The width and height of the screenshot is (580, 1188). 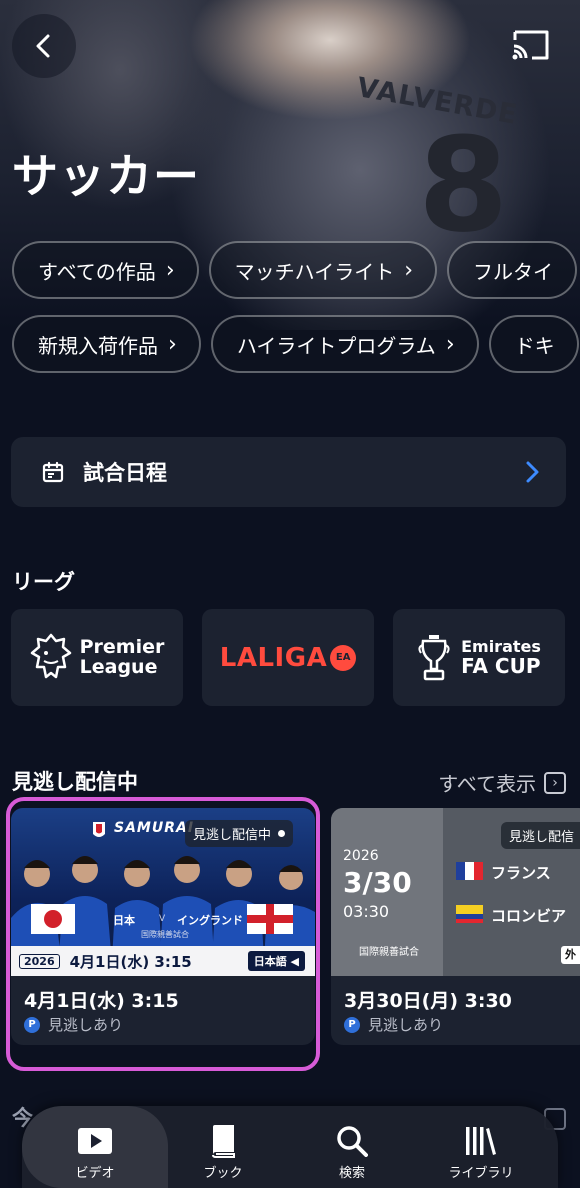 I want to click on search-icon, so click(x=352, y=1141).